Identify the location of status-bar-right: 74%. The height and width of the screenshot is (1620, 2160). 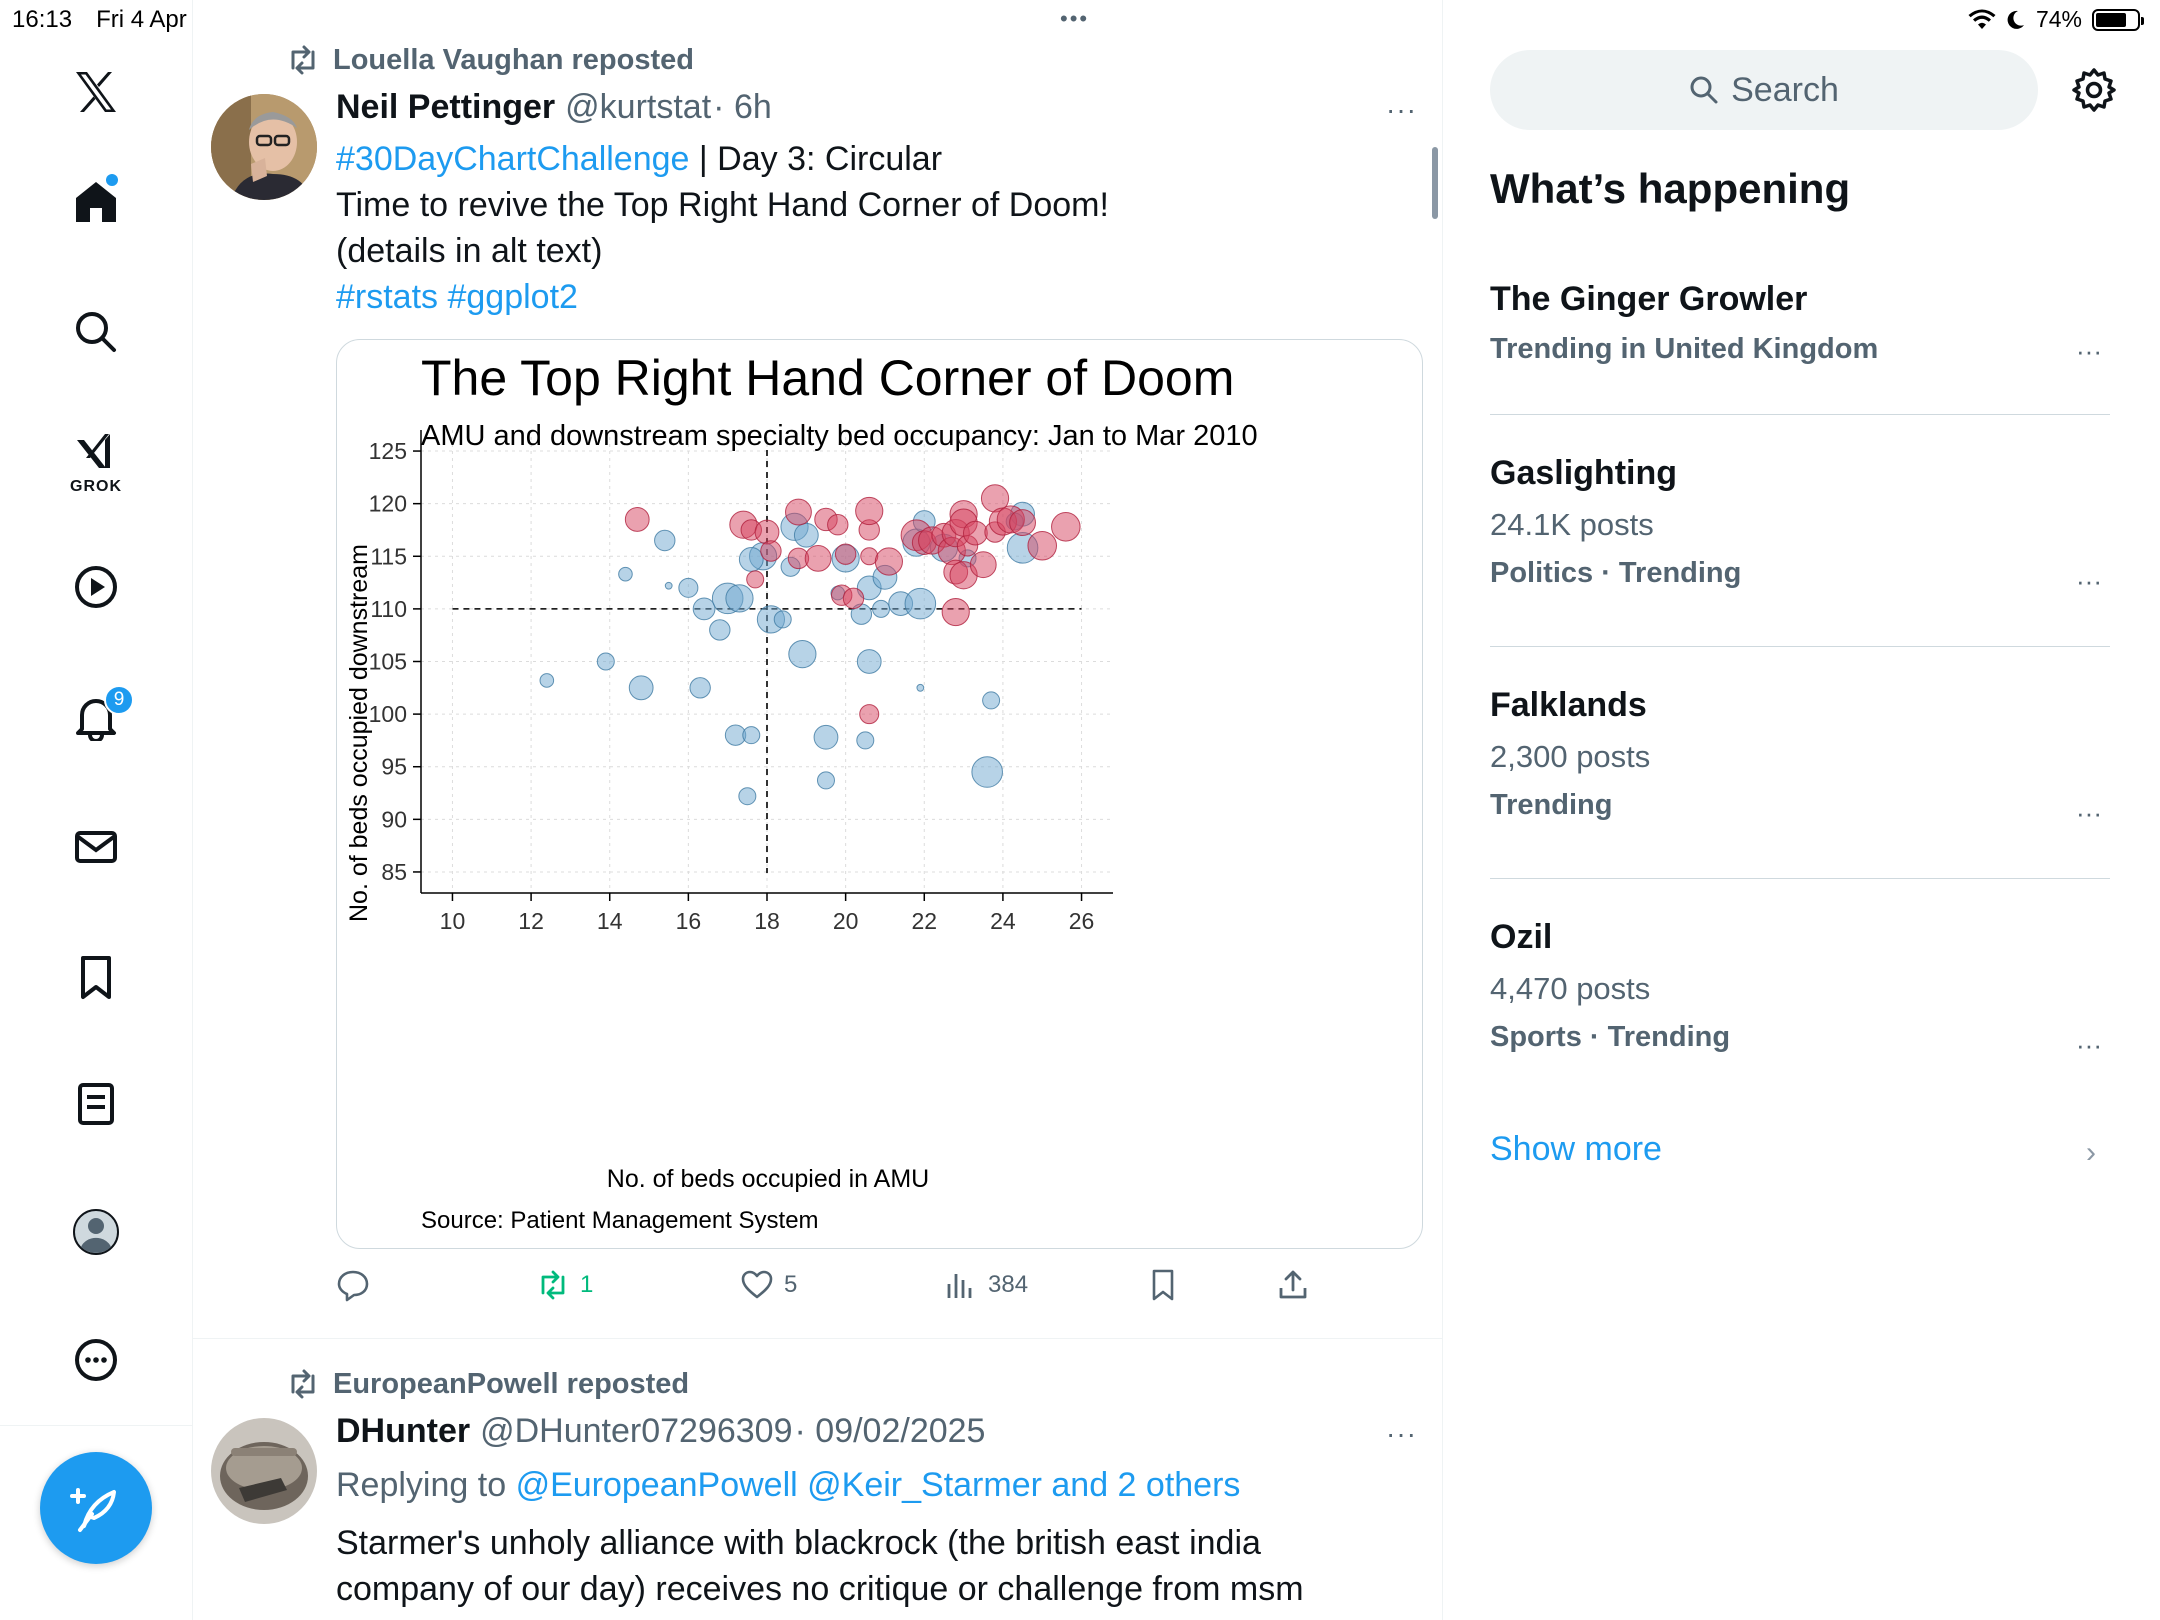
(2056, 19).